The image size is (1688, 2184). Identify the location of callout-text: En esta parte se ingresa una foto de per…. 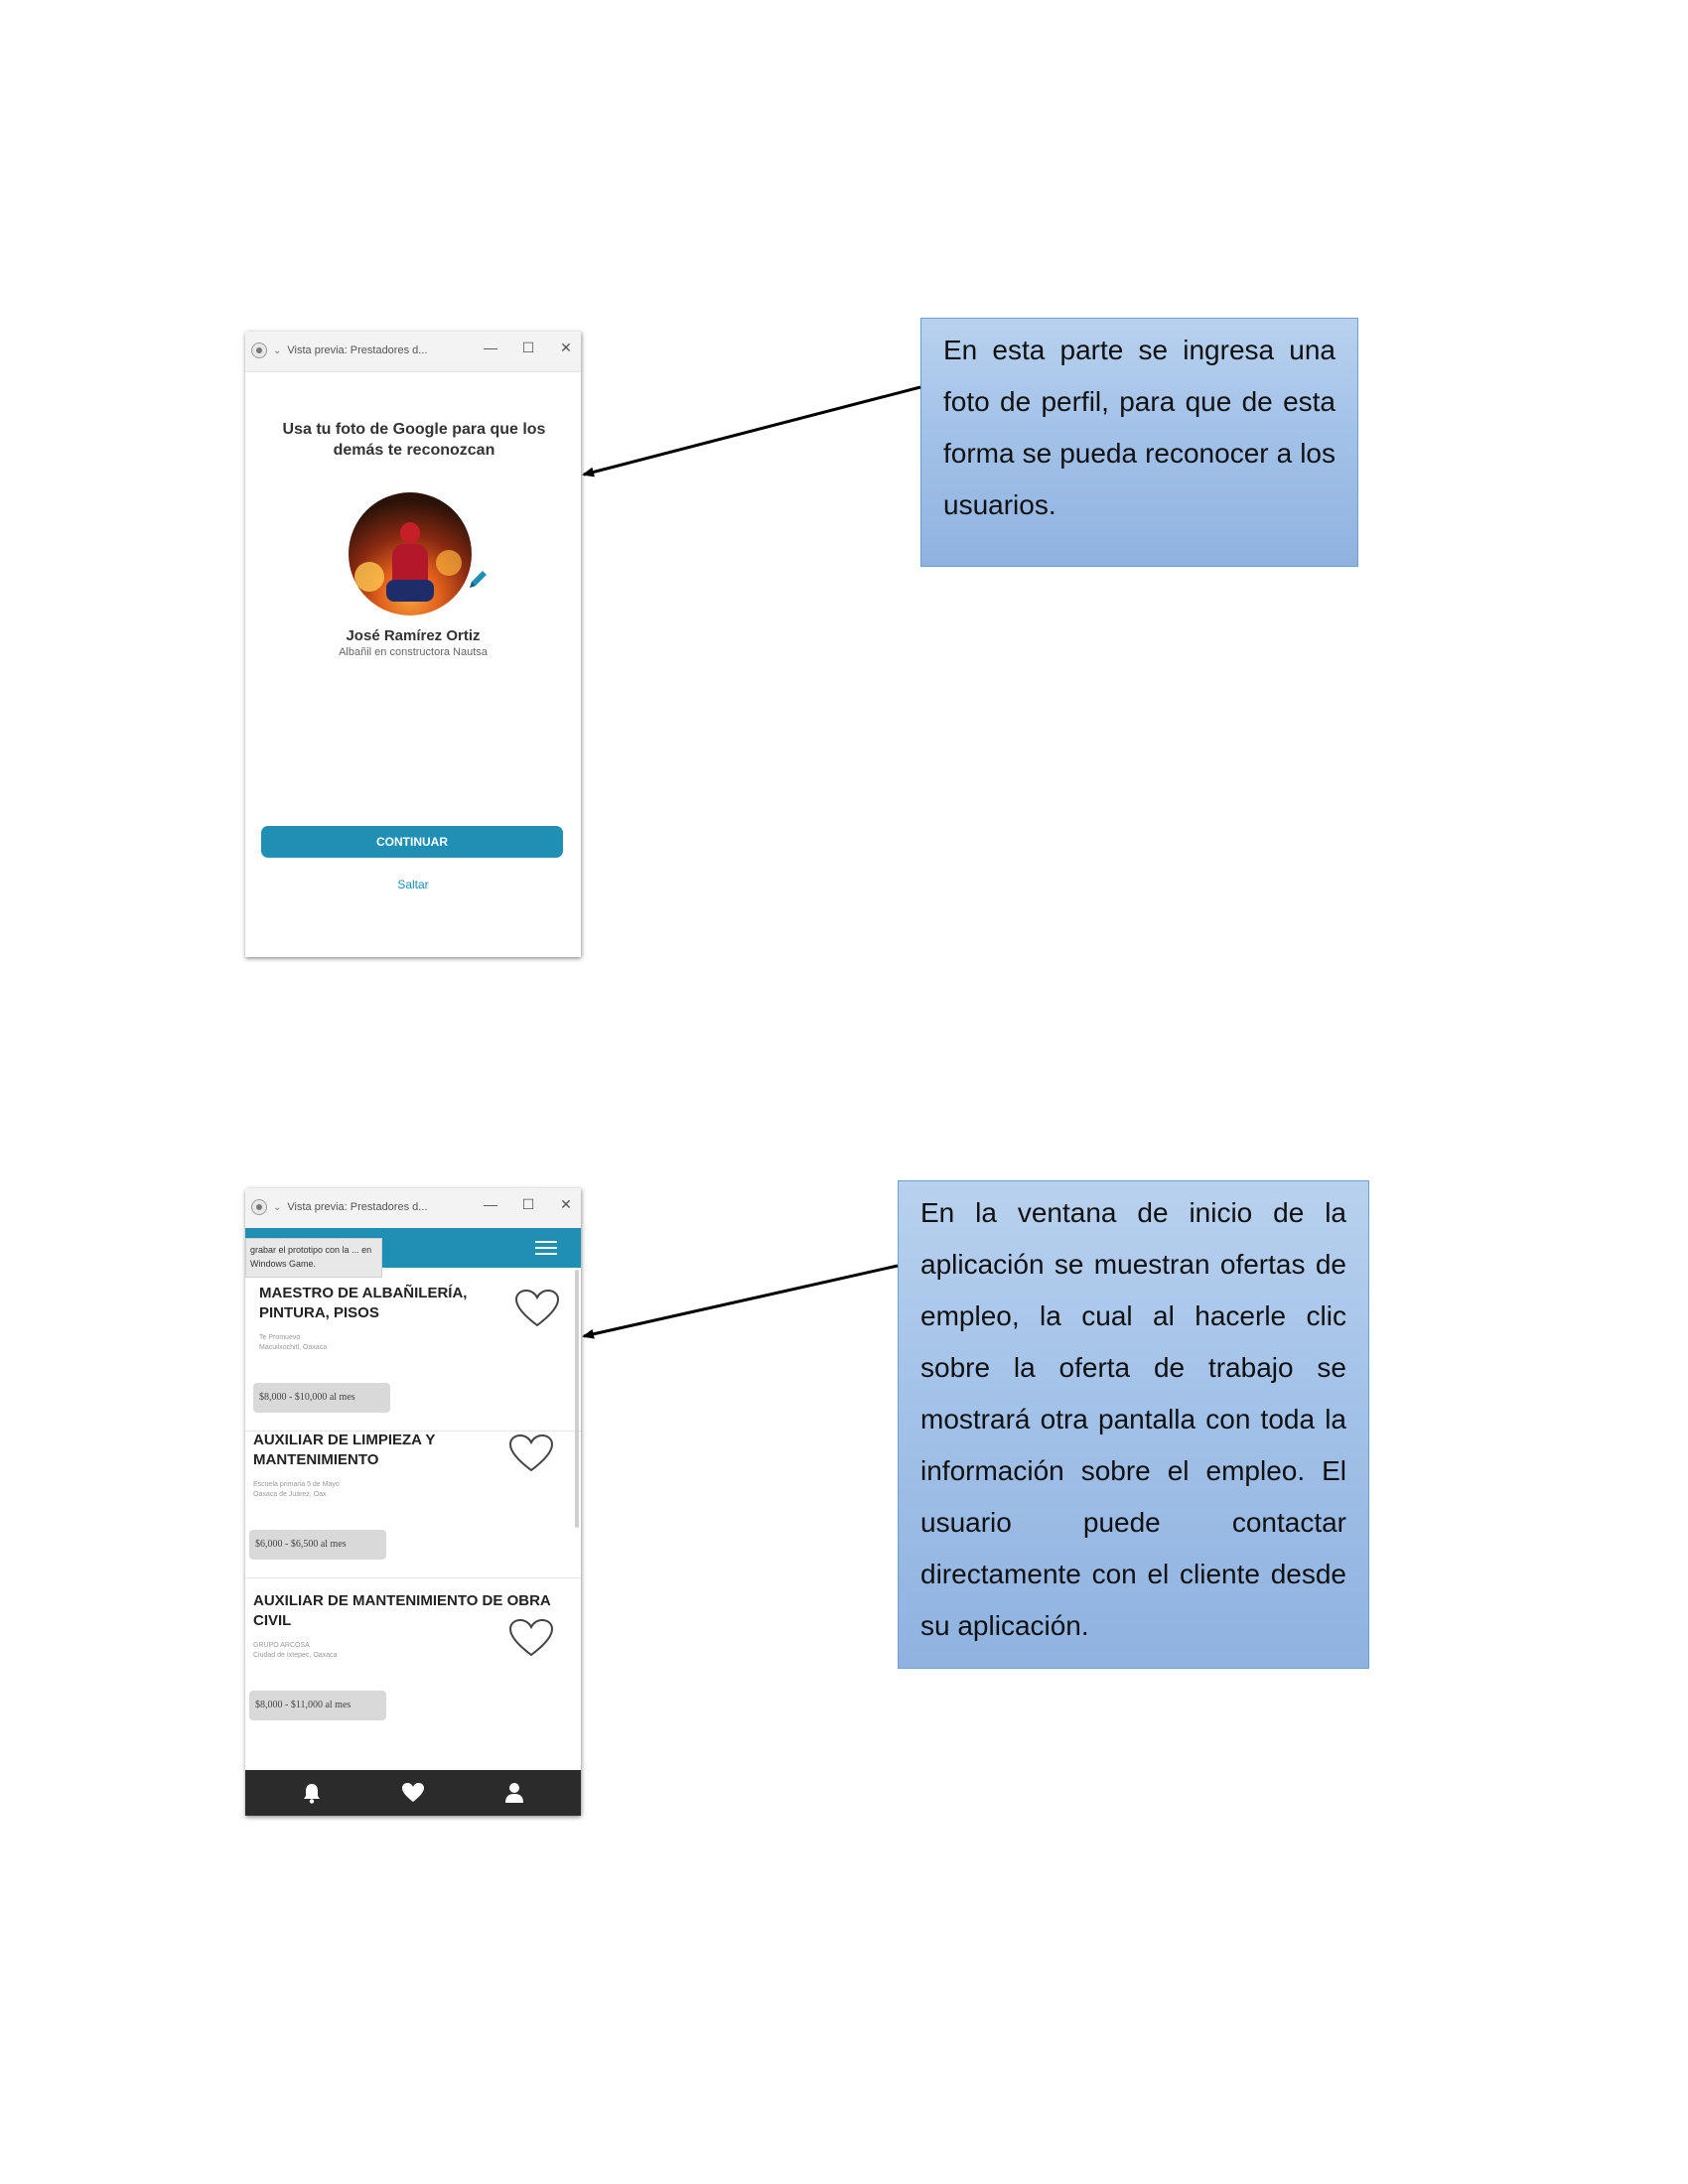
(1139, 427).